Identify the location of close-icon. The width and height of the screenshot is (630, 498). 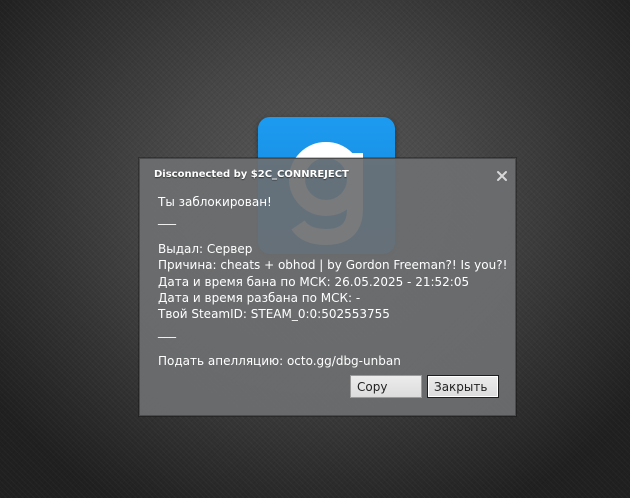
(502, 175).